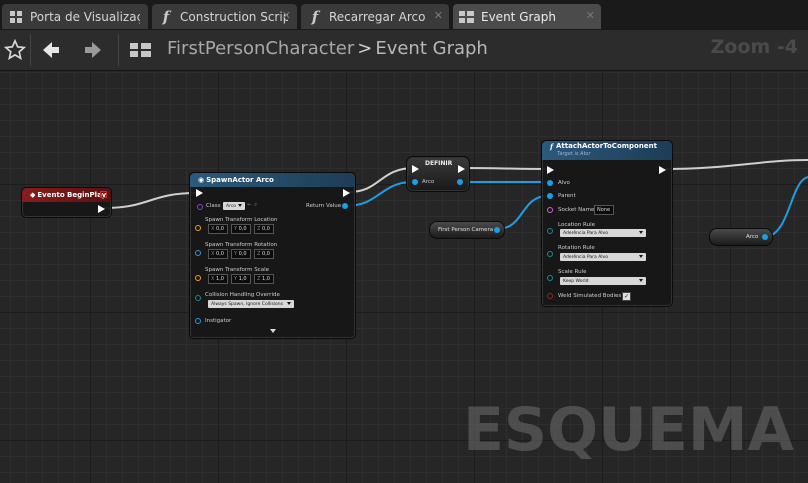 The width and height of the screenshot is (808, 483). I want to click on rotation-rule-label: Rotation Rule, so click(576, 248).